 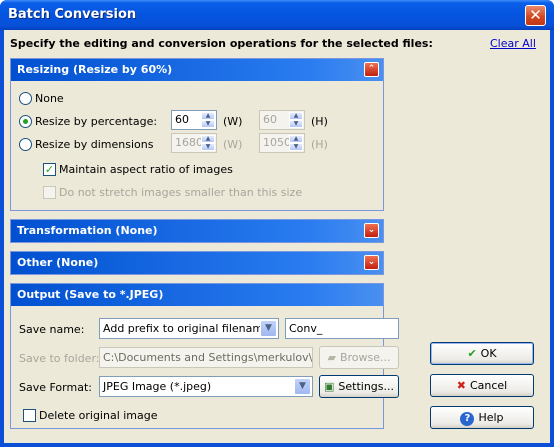 What do you see at coordinates (270, 119) in the screenshot?
I see `percent-height-value: 60` at bounding box center [270, 119].